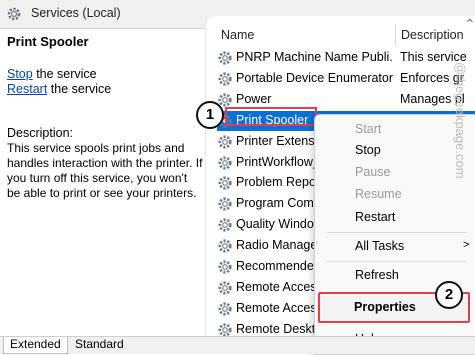 The image size is (475, 355). What do you see at coordinates (64, 74) in the screenshot?
I see `stop-action-text: the service` at bounding box center [64, 74].